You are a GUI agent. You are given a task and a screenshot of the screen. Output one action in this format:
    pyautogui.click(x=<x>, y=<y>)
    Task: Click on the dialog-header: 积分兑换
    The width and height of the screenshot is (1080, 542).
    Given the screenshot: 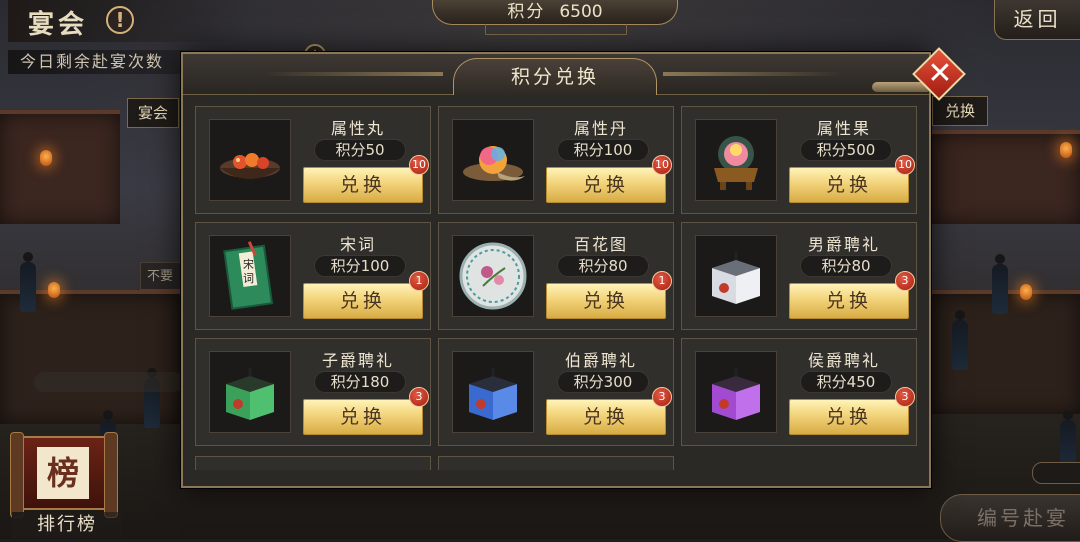 What is the action you would take?
    pyautogui.click(x=556, y=74)
    